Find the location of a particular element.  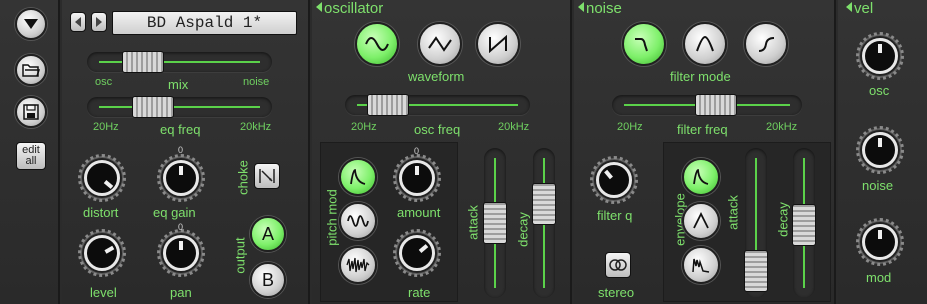

waveform-saw-button is located at coordinates (498, 44).